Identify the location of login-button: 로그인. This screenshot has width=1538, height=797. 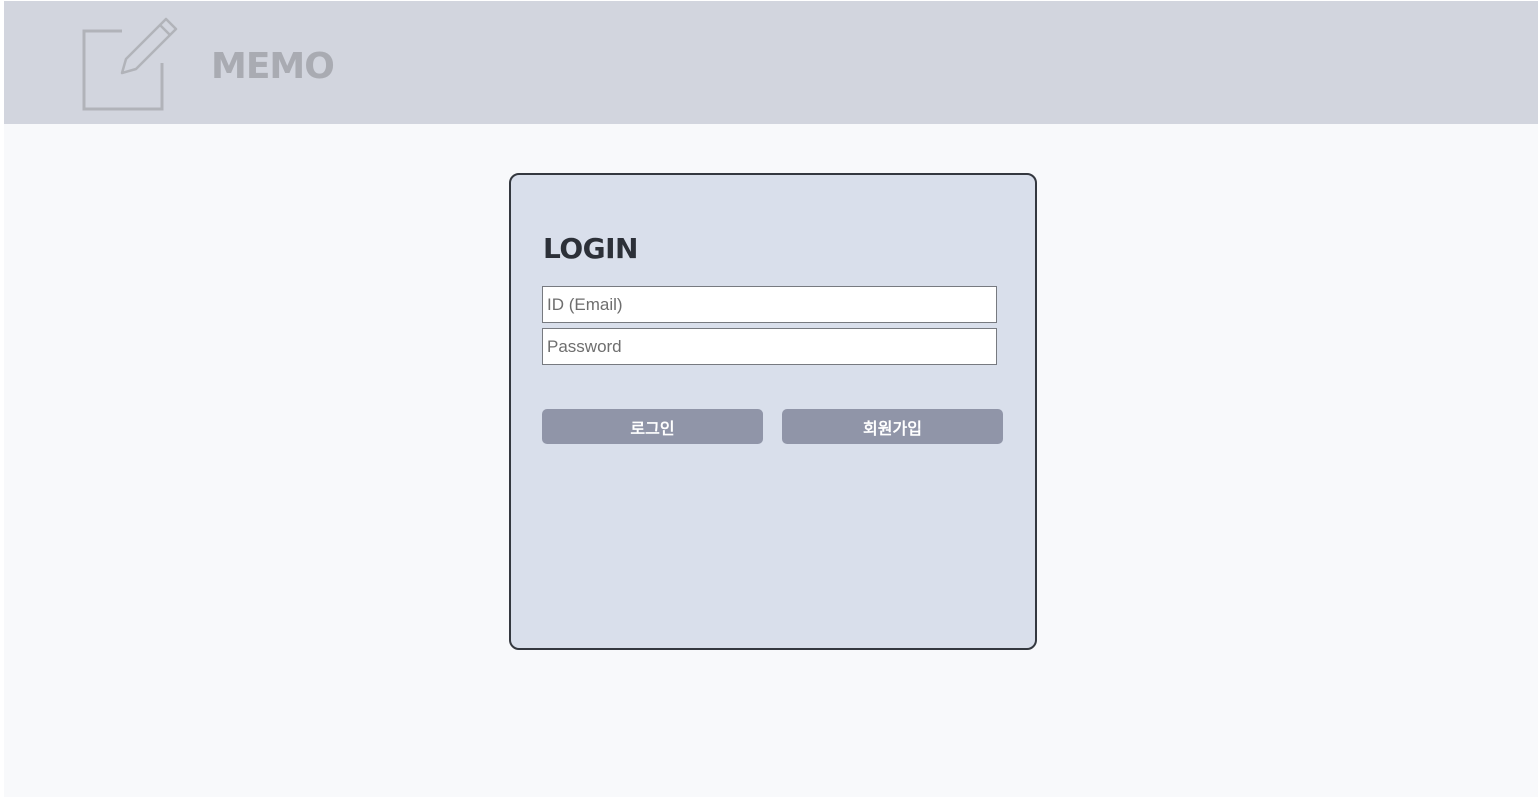
(652, 426).